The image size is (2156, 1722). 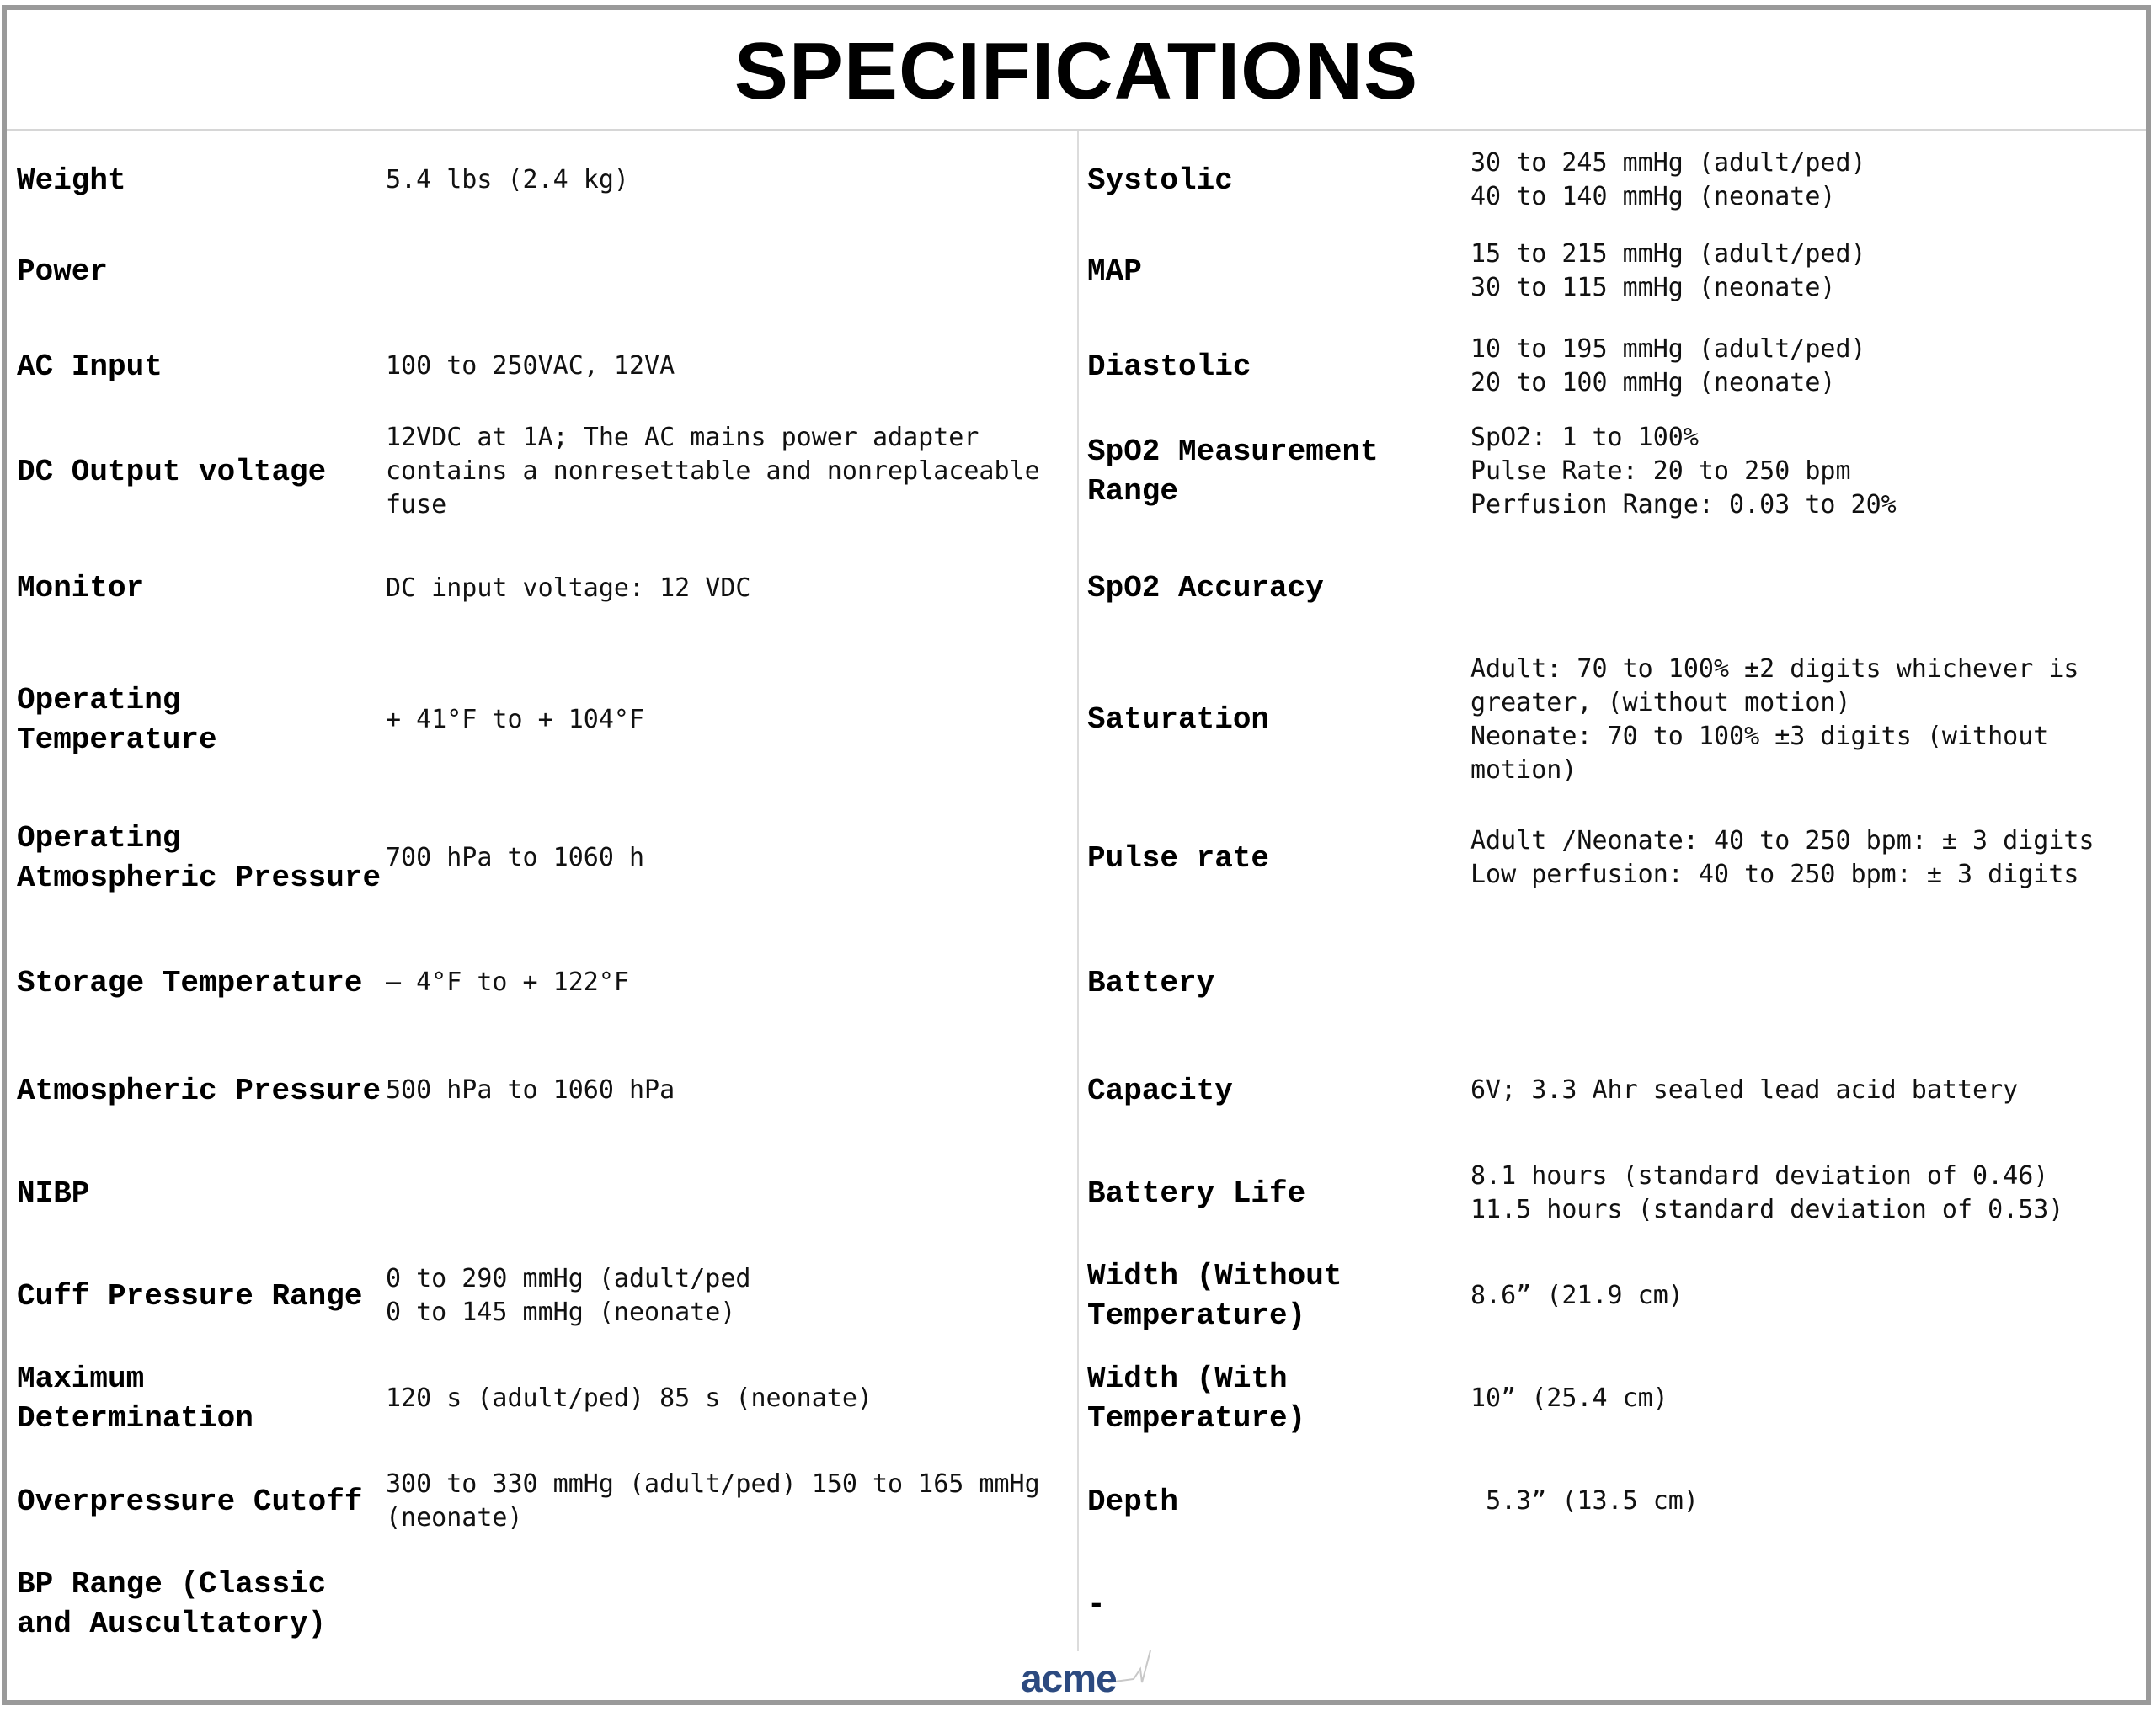 I want to click on spec-row: Atmospheric Pressure 500 hPa to 1060 hPa, so click(x=542, y=1090).